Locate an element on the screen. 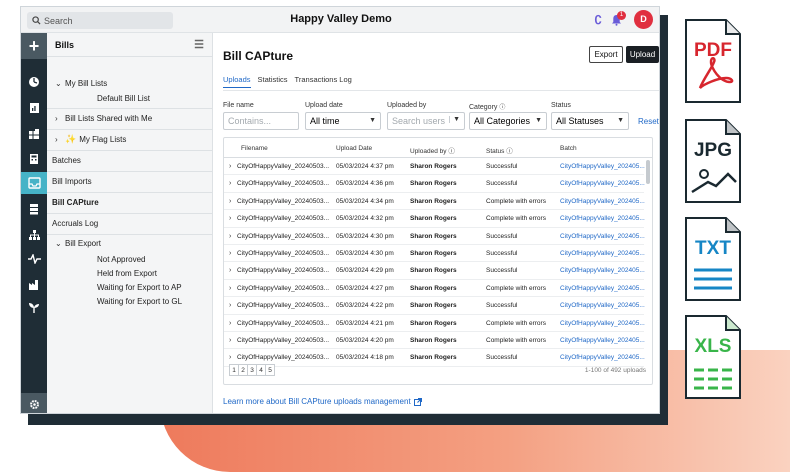  calculator-icon is located at coordinates (34, 159).